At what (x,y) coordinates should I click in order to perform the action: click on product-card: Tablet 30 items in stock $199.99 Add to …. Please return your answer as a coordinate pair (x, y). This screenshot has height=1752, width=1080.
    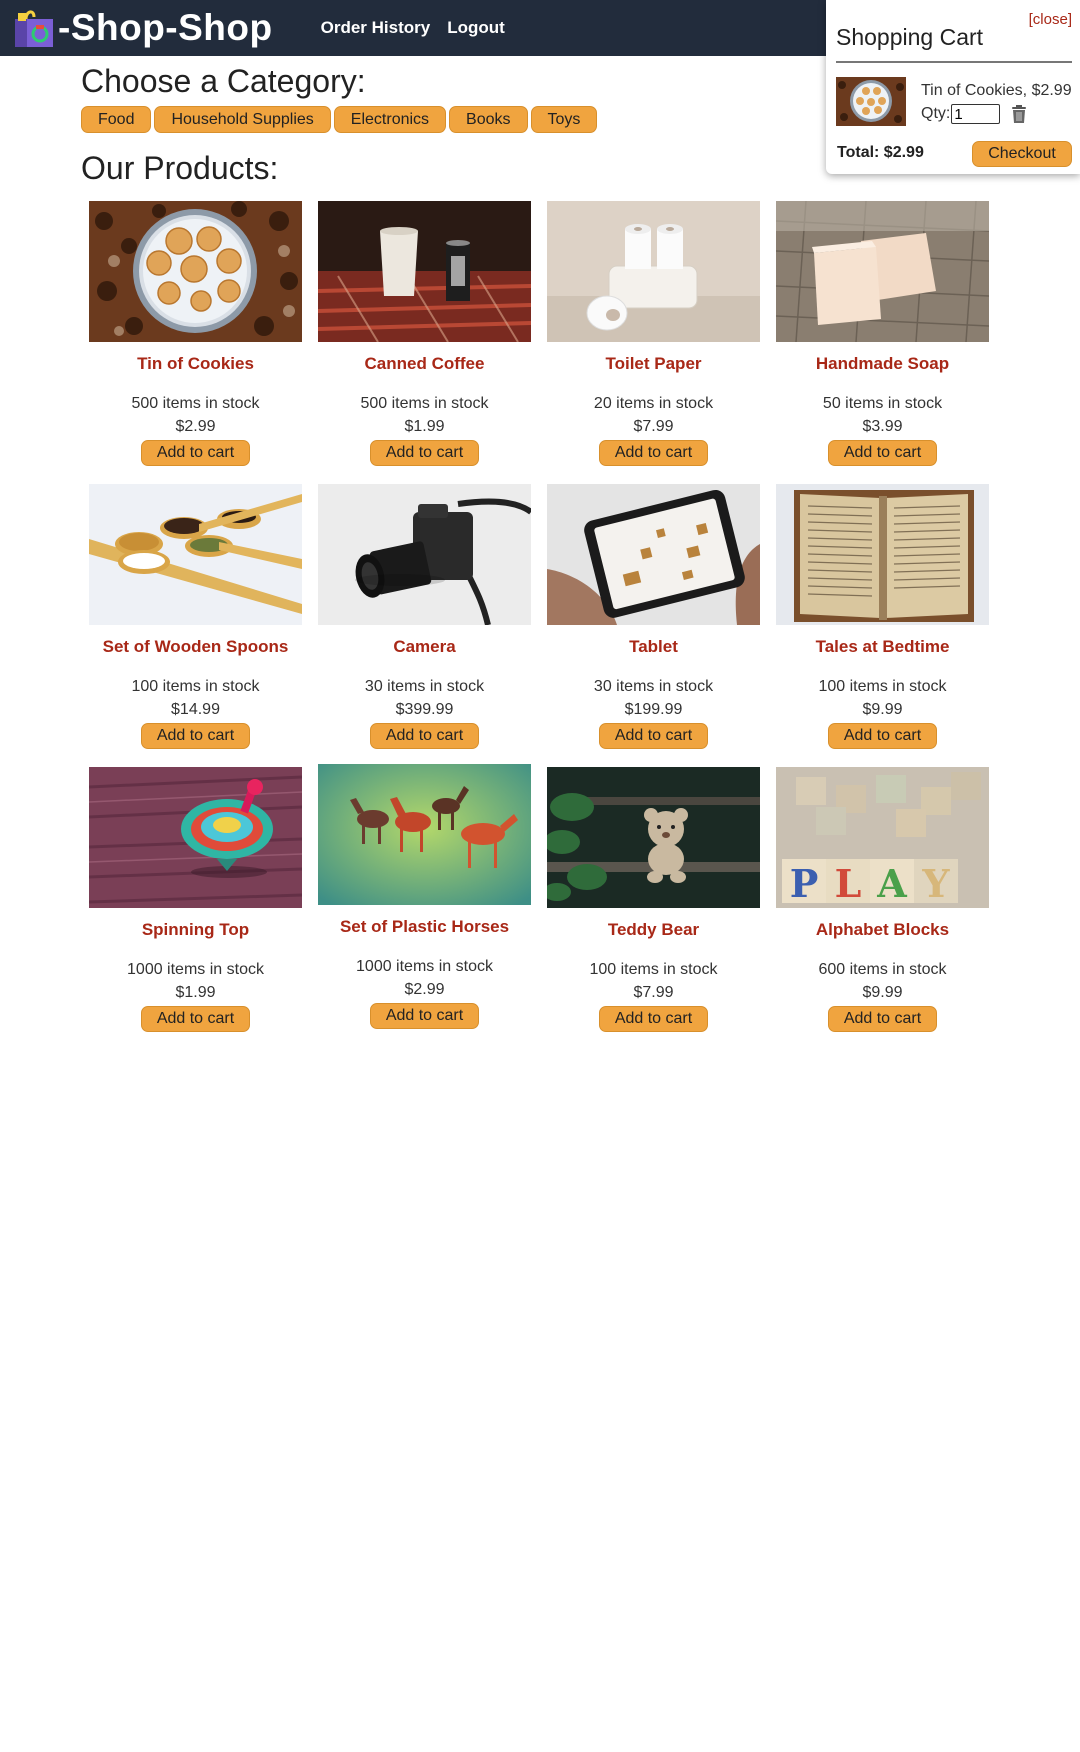
    Looking at the image, I should click on (653, 625).